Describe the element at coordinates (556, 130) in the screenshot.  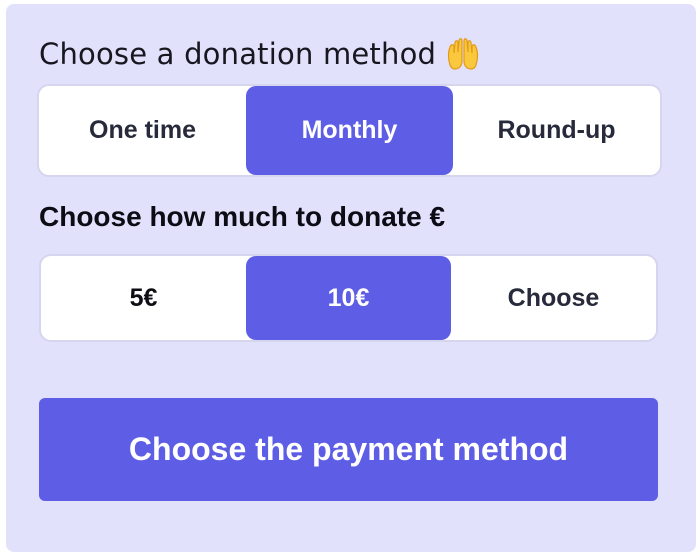
I see `option-round-up: Round-up` at that location.